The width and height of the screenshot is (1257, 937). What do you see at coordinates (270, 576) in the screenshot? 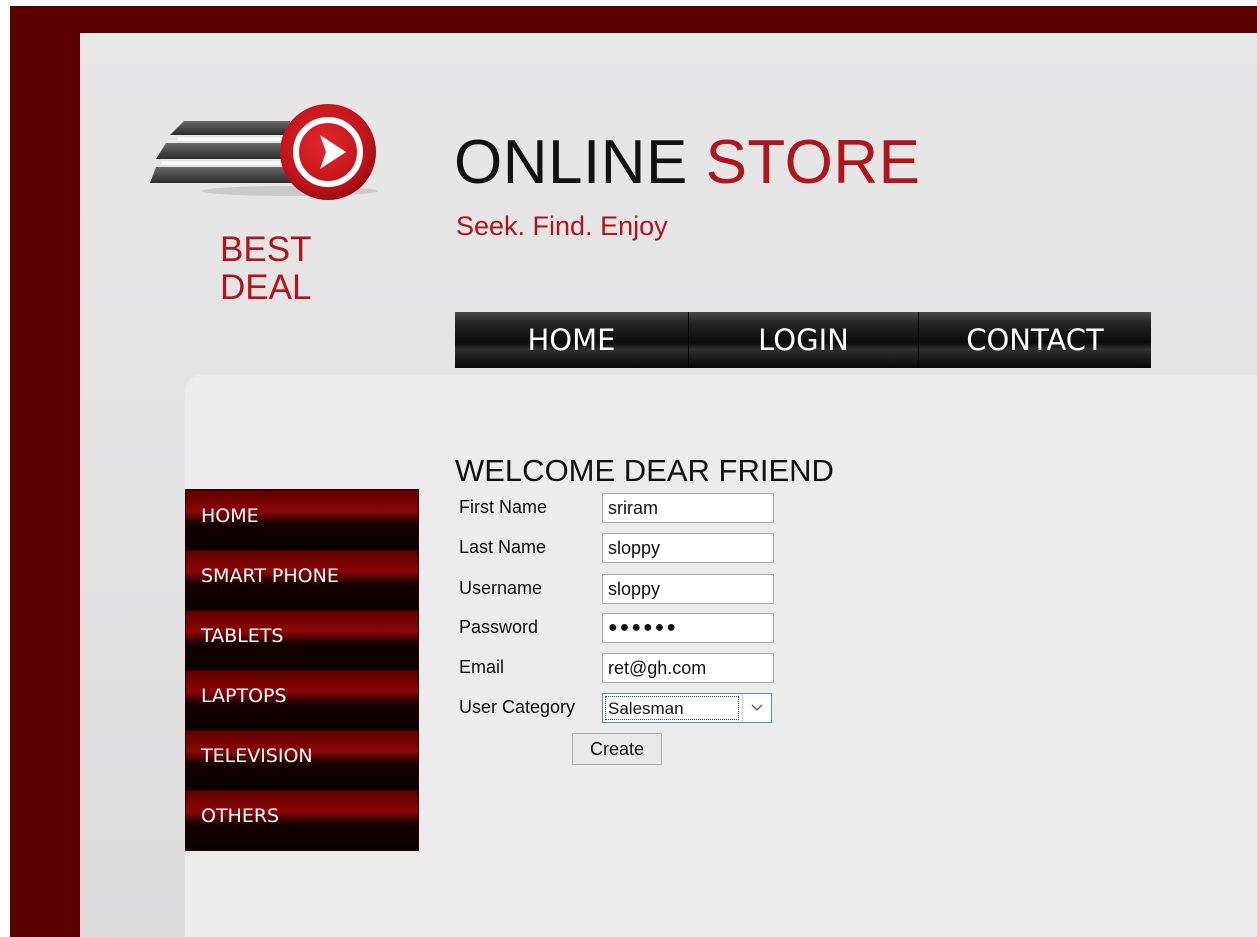
I see `side-nav-label: SMART PHONE` at bounding box center [270, 576].